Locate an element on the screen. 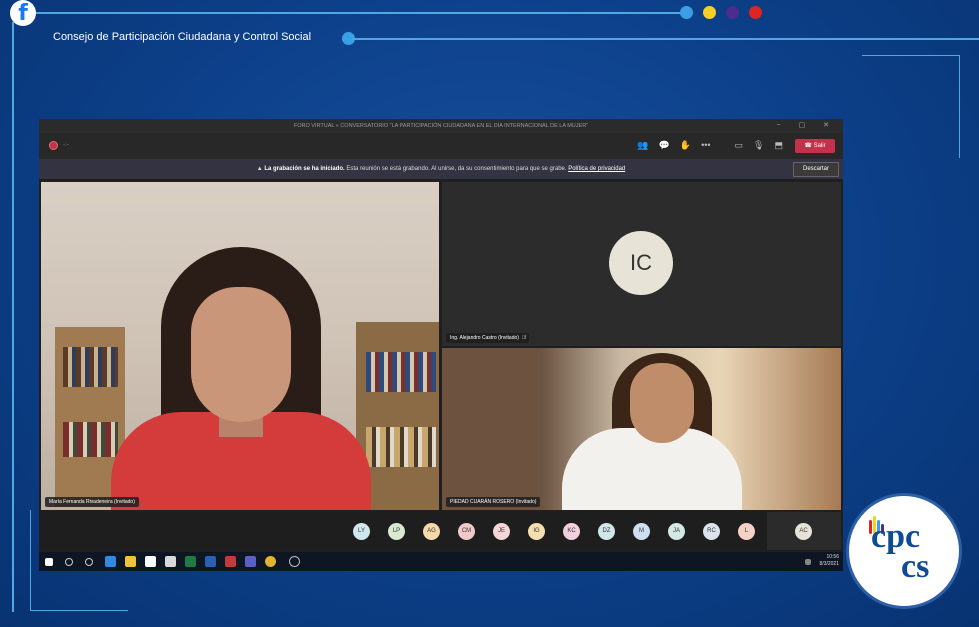  video-third-participant: PIEDAD CUARÁN ROSERO (Invitado) is located at coordinates (641, 429).